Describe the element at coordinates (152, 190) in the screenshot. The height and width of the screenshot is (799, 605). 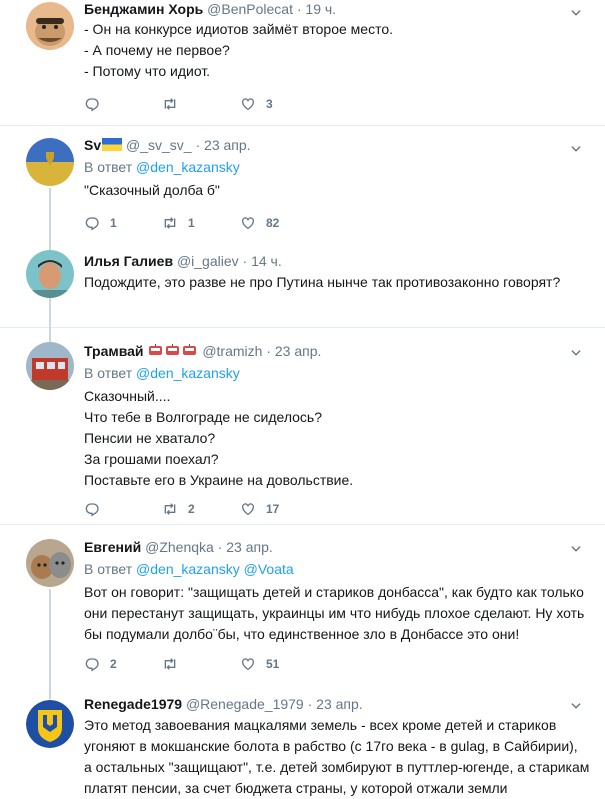
I see `text-line: "Сказочный долба б"` at that location.